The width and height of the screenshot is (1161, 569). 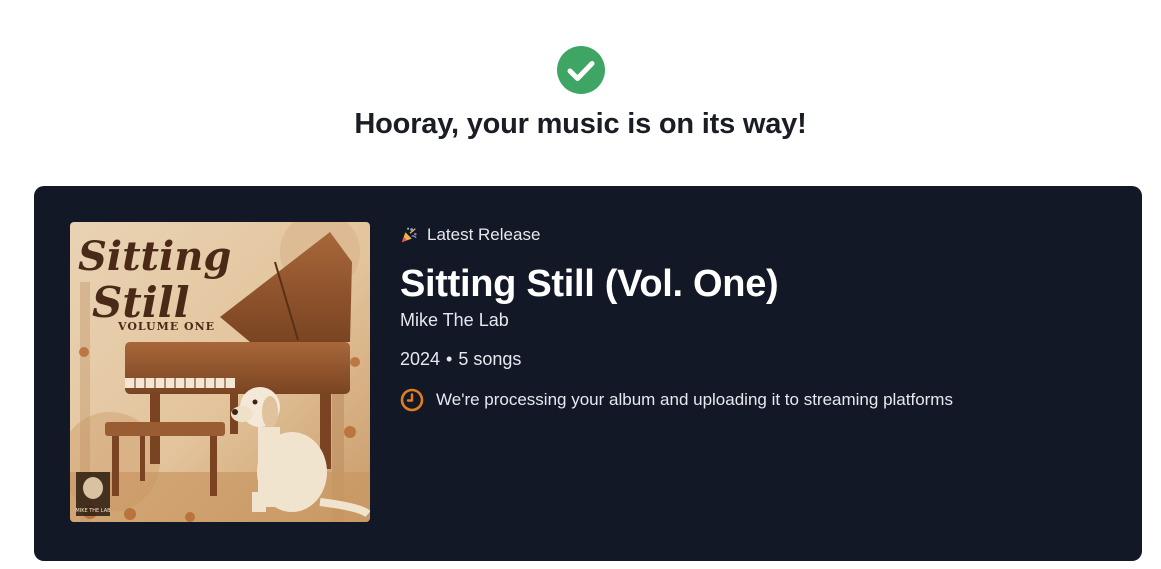 I want to click on latest-release-tag: Latest Release, so click(x=756, y=235).